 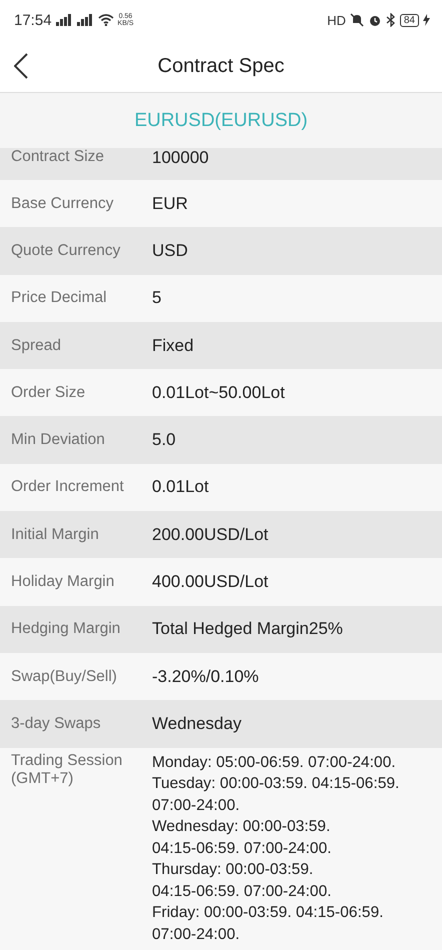 What do you see at coordinates (106, 20) in the screenshot?
I see `wifi-icon` at bounding box center [106, 20].